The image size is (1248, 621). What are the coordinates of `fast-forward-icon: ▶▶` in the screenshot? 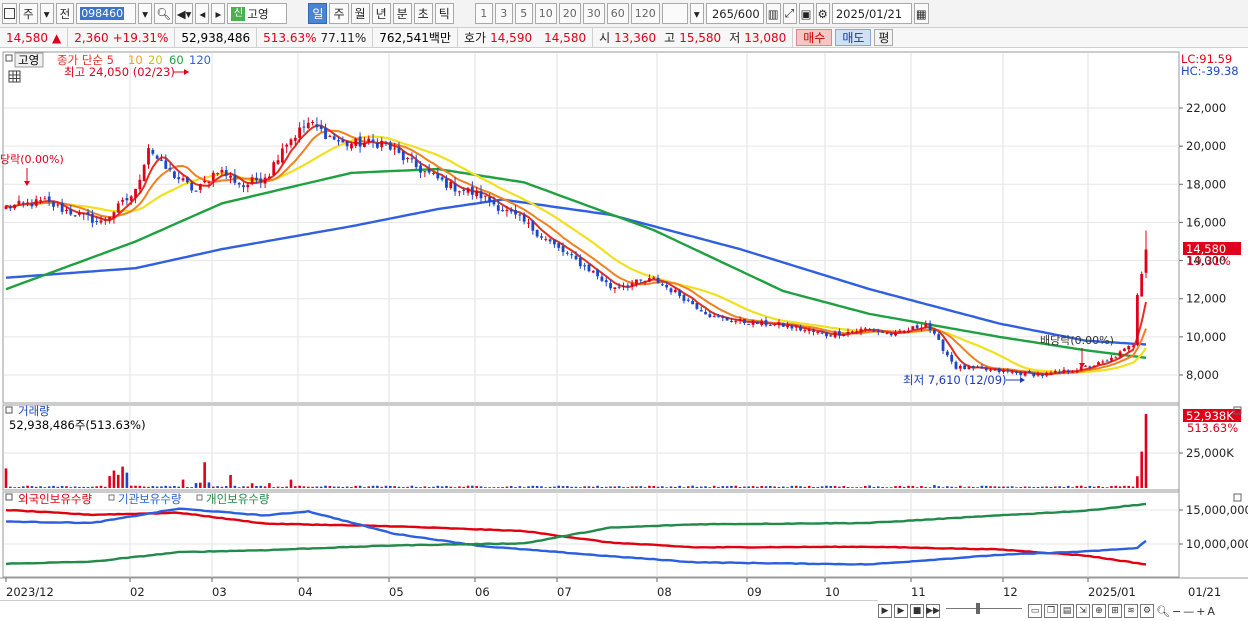 It's located at (933, 611).